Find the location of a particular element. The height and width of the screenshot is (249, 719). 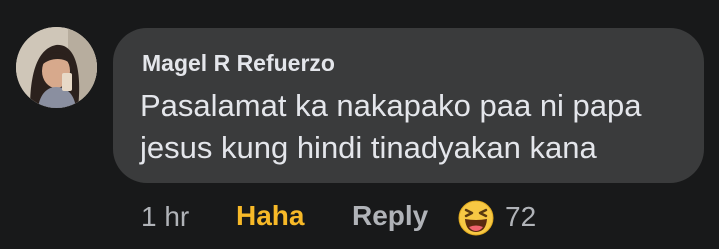

profile-photo is located at coordinates (56, 67).